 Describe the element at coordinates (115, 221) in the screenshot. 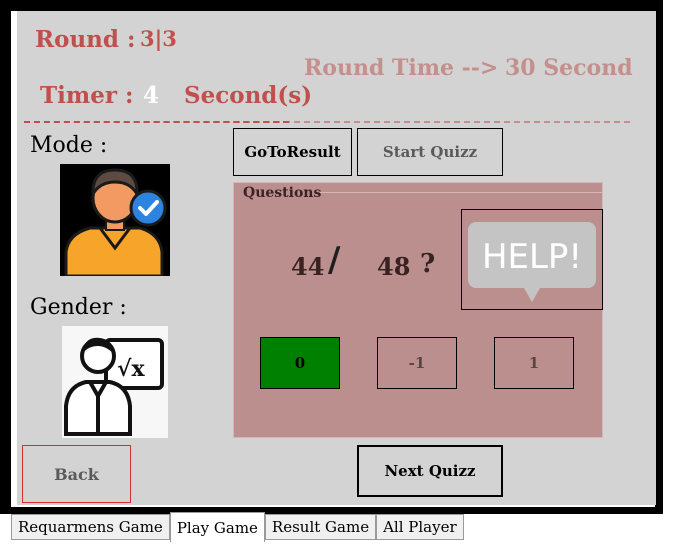

I see `user-check-icon` at that location.